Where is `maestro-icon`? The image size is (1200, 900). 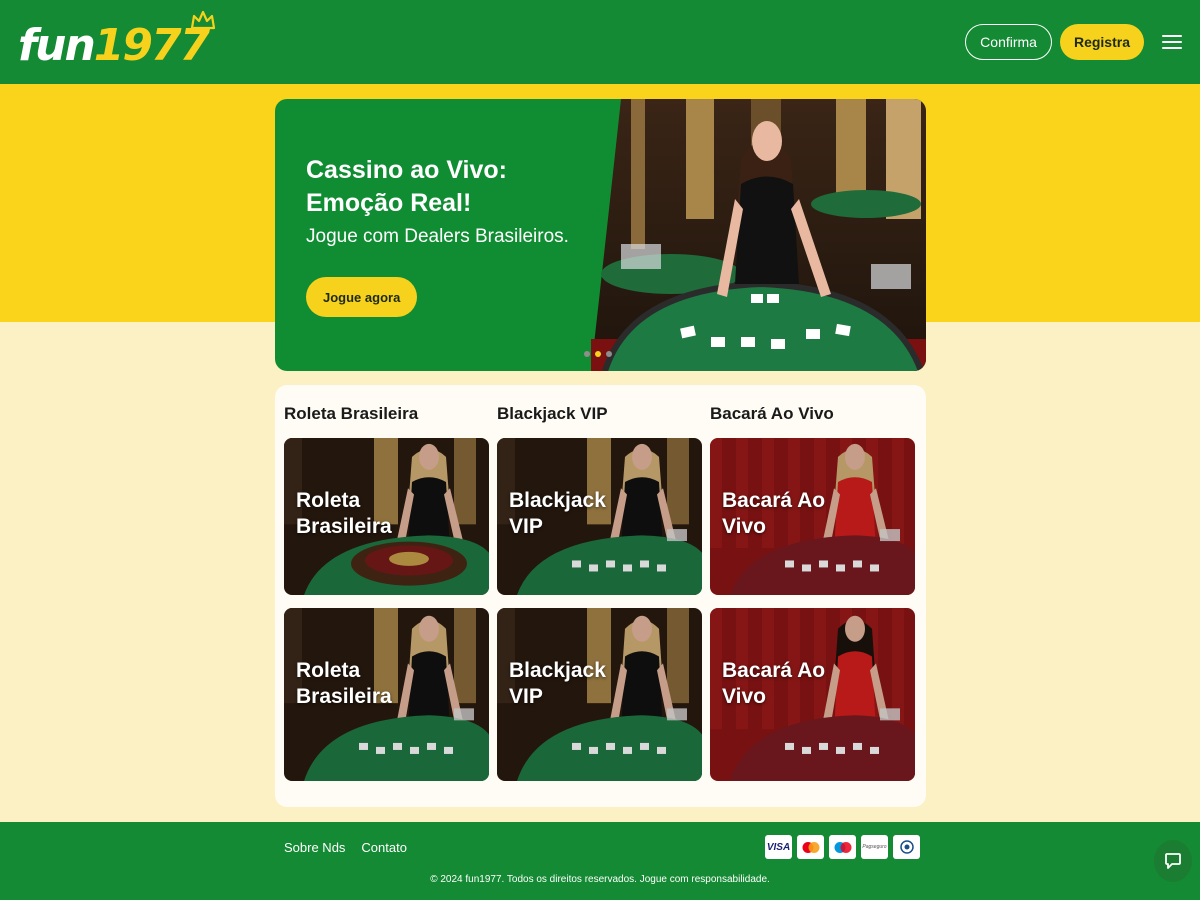
maestro-icon is located at coordinates (842, 847).